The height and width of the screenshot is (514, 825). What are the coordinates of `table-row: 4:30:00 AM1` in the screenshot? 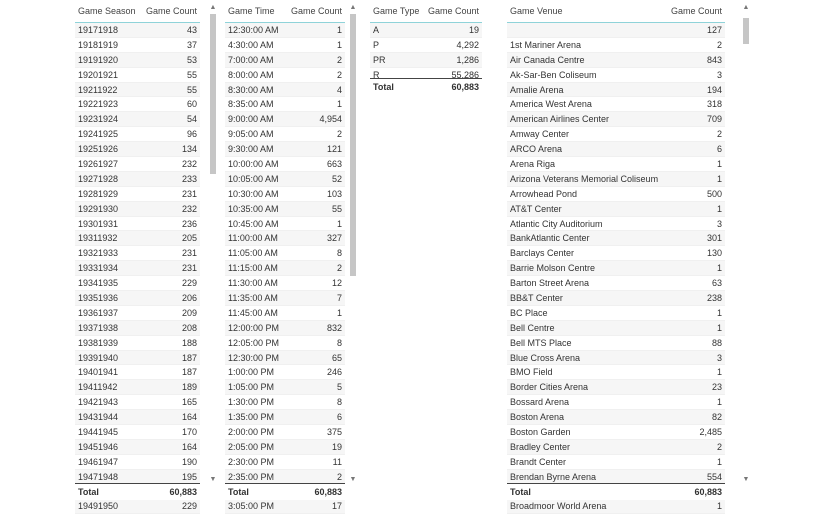 It's located at (285, 45).